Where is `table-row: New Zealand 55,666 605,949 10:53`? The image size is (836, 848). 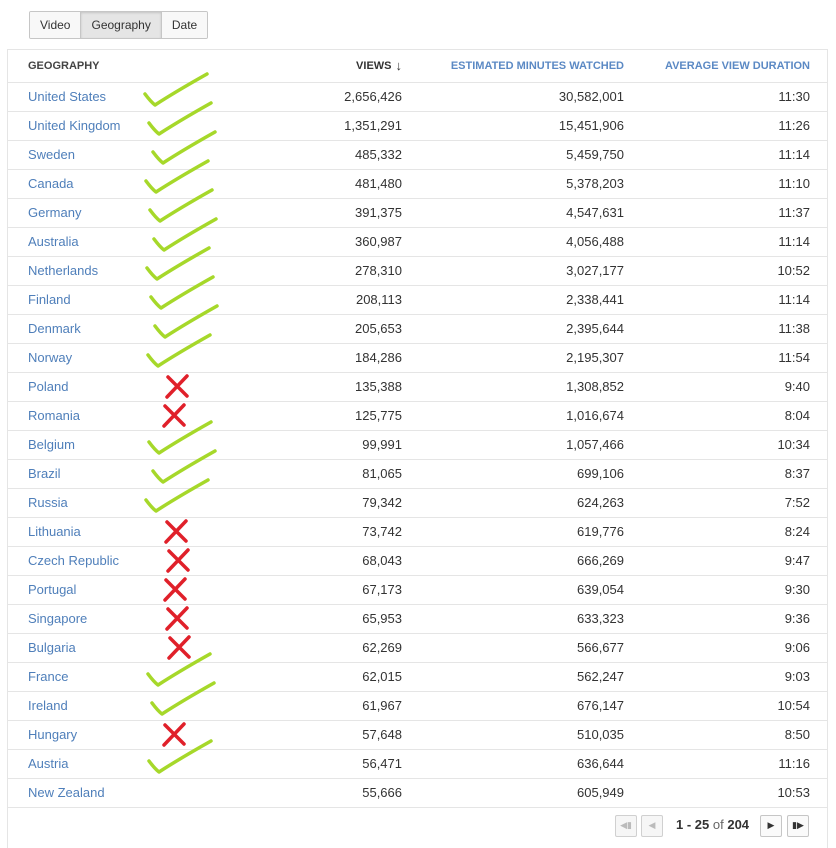
table-row: New Zealand 55,666 605,949 10:53 is located at coordinates (418, 793).